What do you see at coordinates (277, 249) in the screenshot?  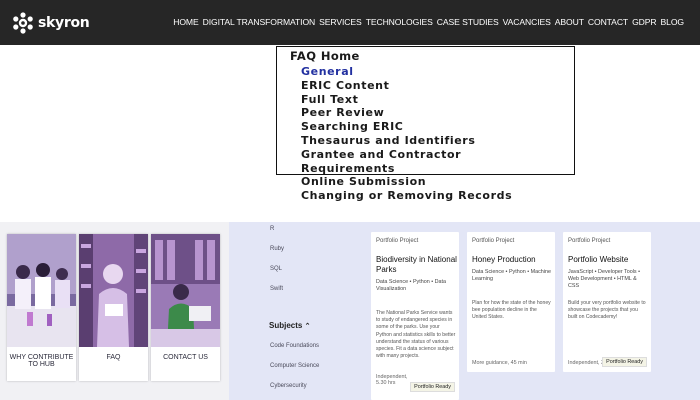 I see `filter-ruby: Ruby` at bounding box center [277, 249].